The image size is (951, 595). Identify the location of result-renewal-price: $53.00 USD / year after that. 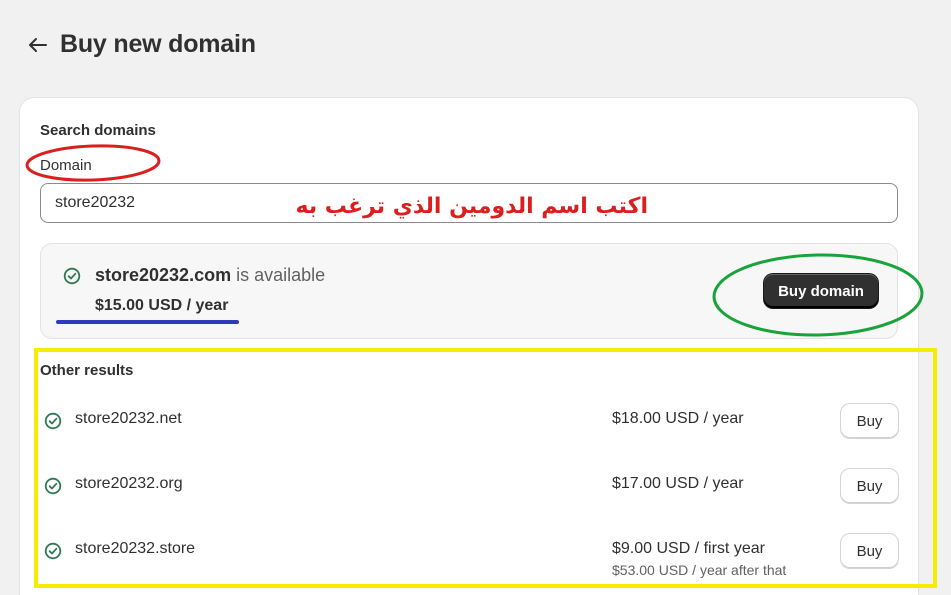
(699, 570).